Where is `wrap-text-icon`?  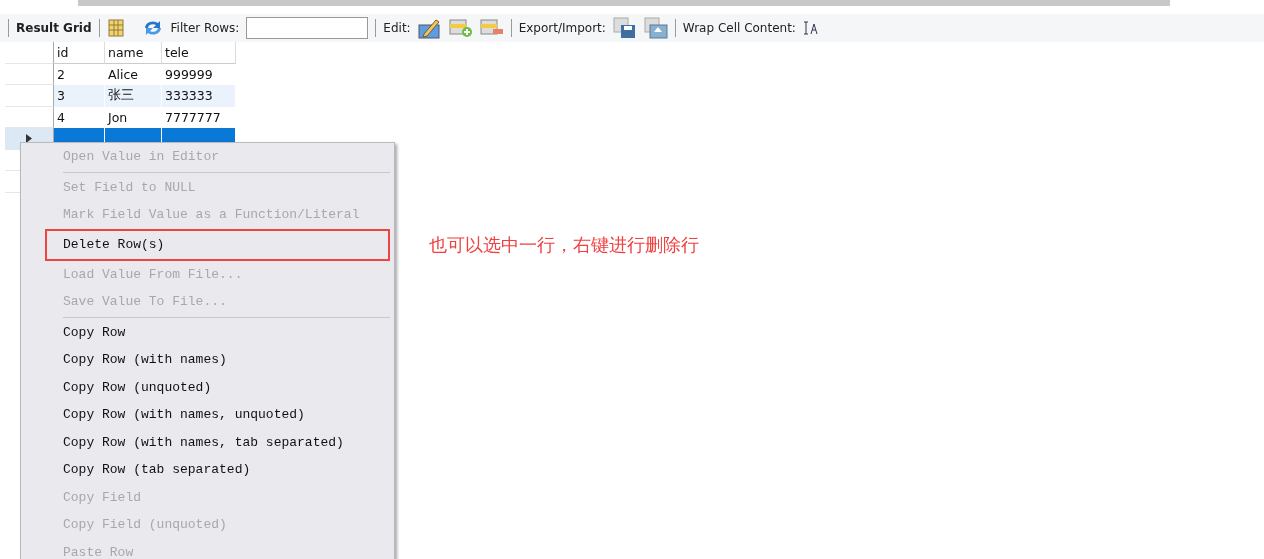 wrap-text-icon is located at coordinates (810, 28).